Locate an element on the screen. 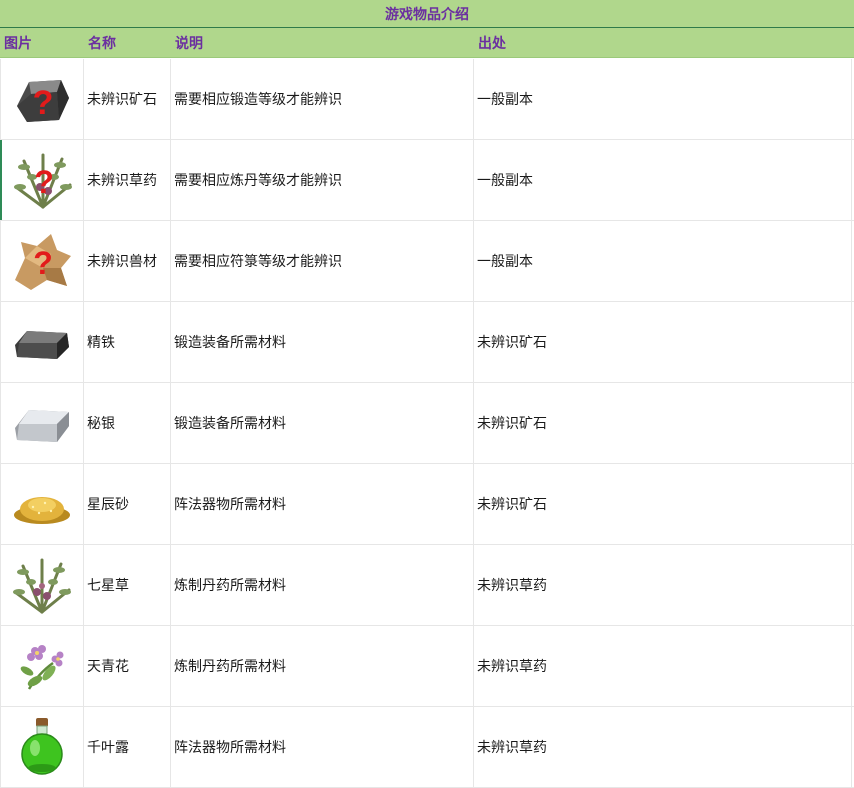  table-row: ? 未辨识兽材 需要相应符箓等级才能辨识 一般副本 is located at coordinates (427, 261).